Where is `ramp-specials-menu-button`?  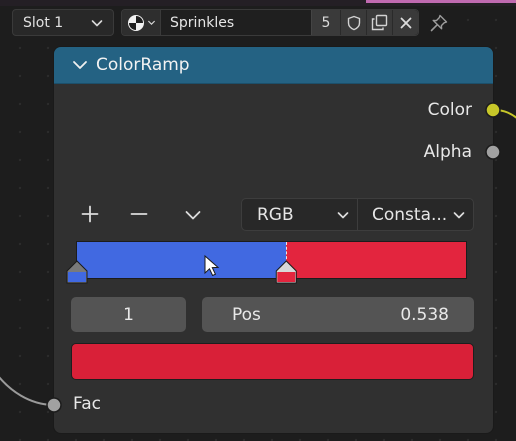 ramp-specials-menu-button is located at coordinates (193, 215).